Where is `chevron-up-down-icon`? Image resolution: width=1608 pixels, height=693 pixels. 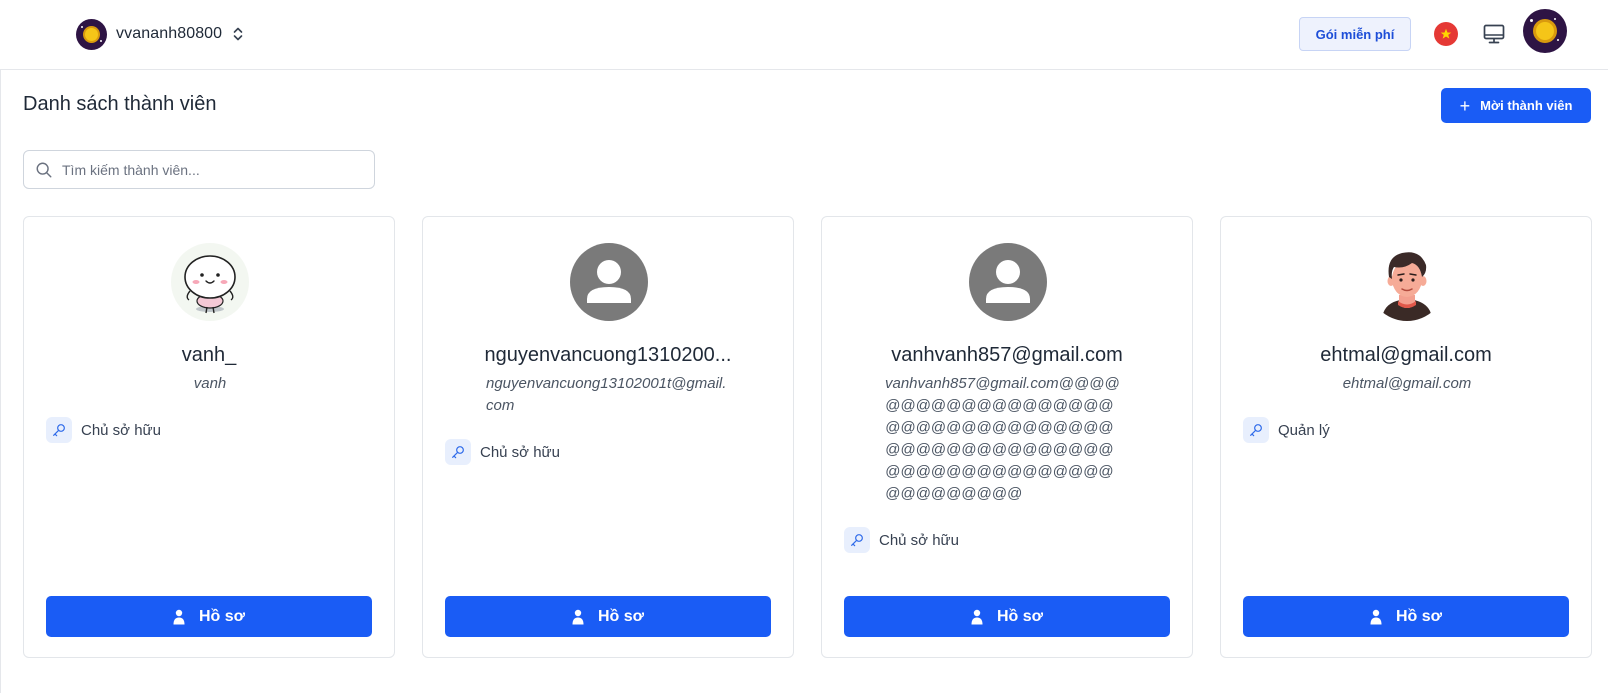
chevron-up-down-icon is located at coordinates (238, 34).